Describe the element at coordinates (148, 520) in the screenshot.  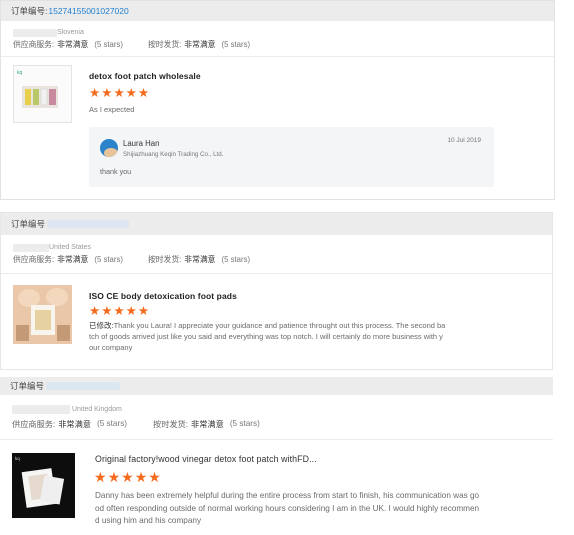
I see `review-line: d using him and his company` at that location.